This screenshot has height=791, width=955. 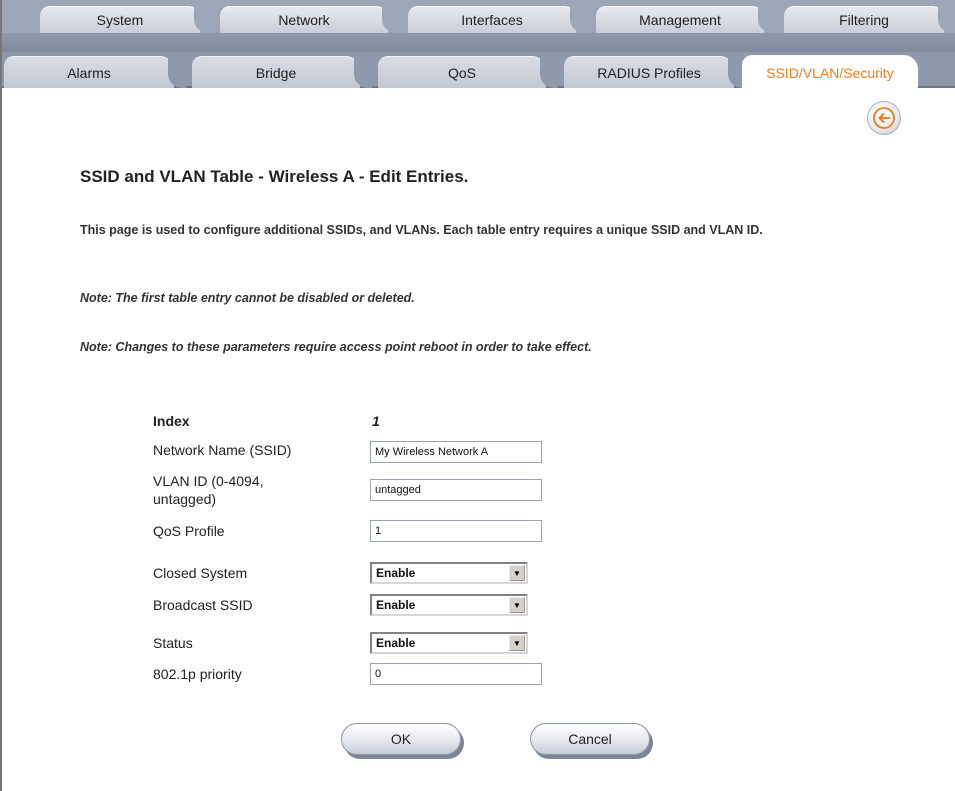 I want to click on tab-radius-profiles: RADIUS Profiles, so click(x=655, y=72).